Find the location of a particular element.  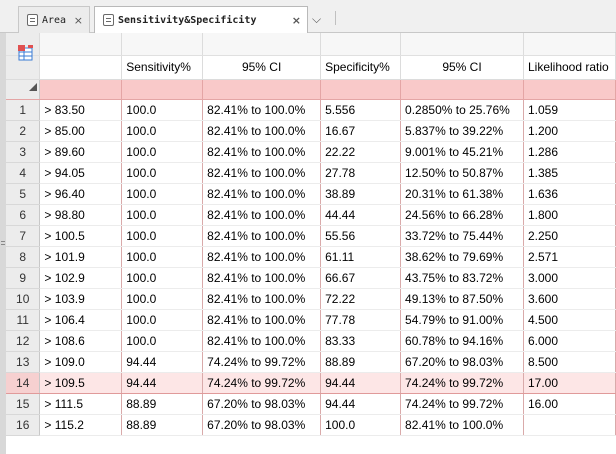

row-number: 1 is located at coordinates (23, 110).